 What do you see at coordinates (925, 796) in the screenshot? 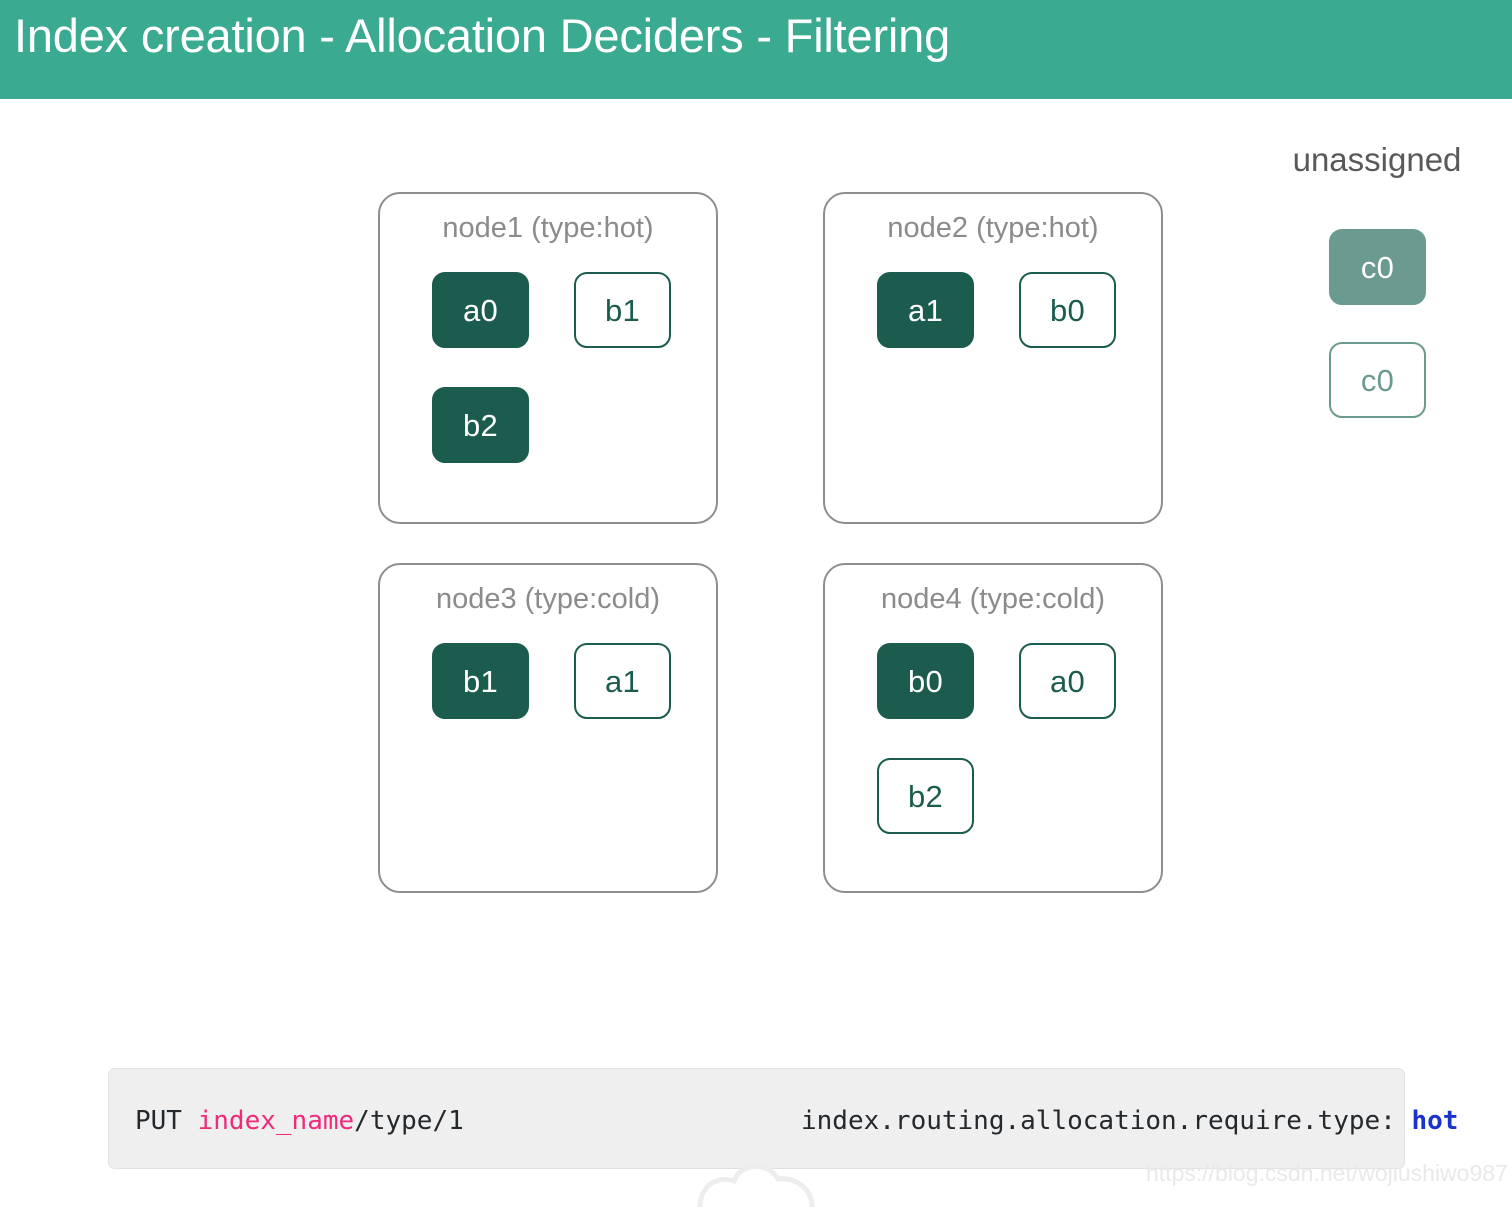
I see `shard-node4-b2: b2` at bounding box center [925, 796].